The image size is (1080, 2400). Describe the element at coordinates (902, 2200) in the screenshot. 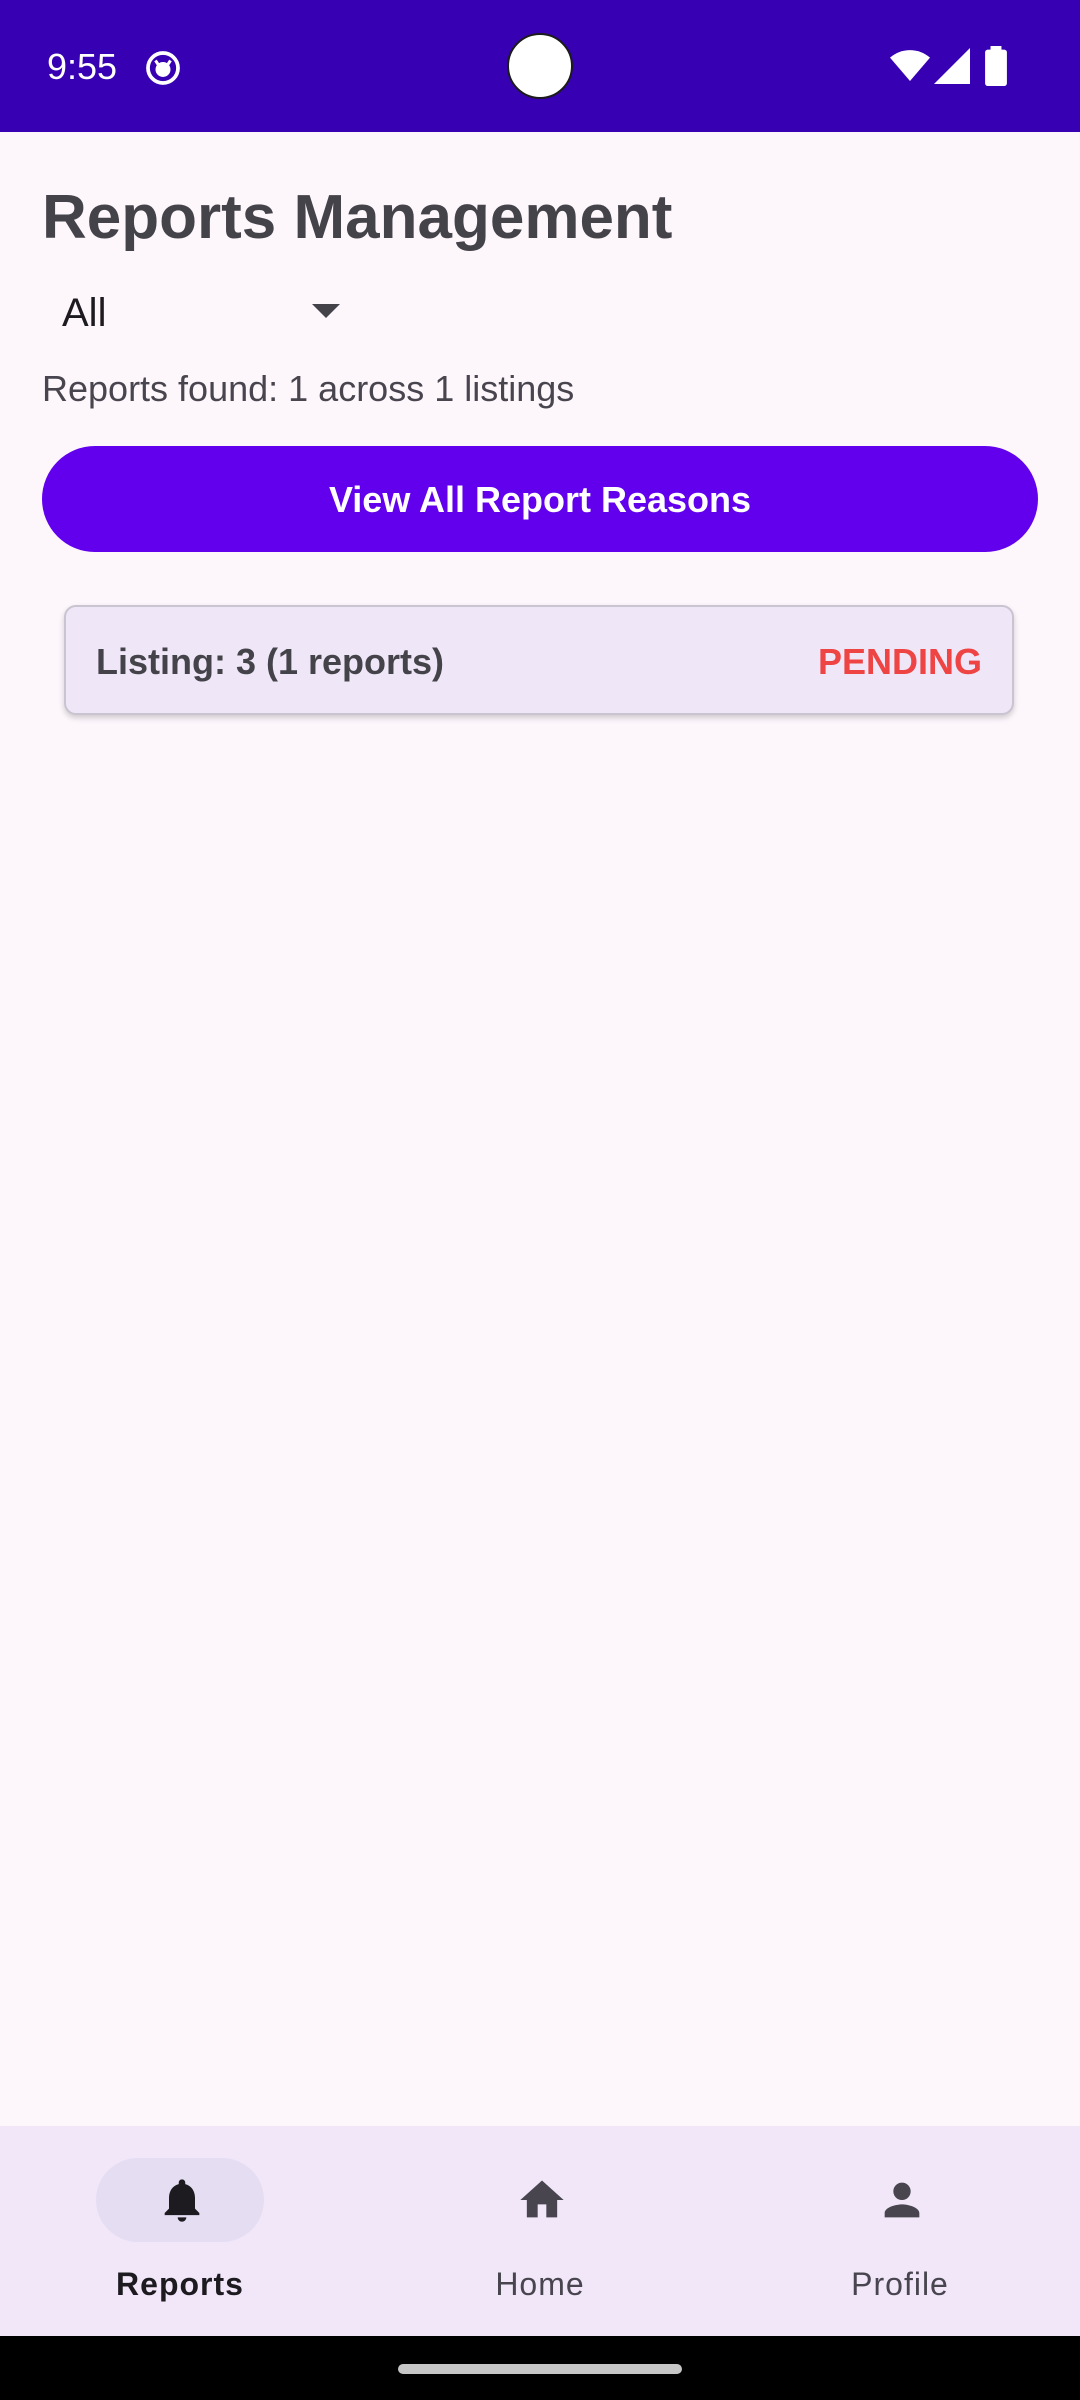

I see `person-icon` at that location.